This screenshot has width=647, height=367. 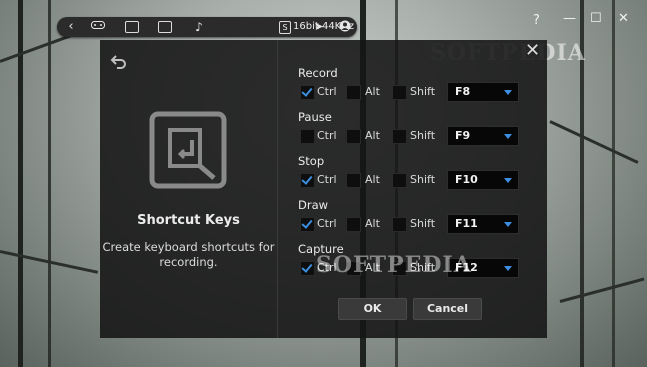 I want to click on gamepad-icon, so click(x=98, y=27).